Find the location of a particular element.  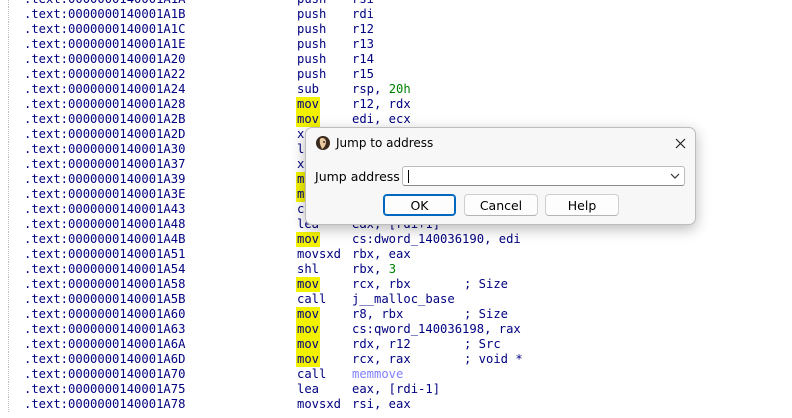

line-address: .text:000000014000​1A30 is located at coordinates (104, 149).